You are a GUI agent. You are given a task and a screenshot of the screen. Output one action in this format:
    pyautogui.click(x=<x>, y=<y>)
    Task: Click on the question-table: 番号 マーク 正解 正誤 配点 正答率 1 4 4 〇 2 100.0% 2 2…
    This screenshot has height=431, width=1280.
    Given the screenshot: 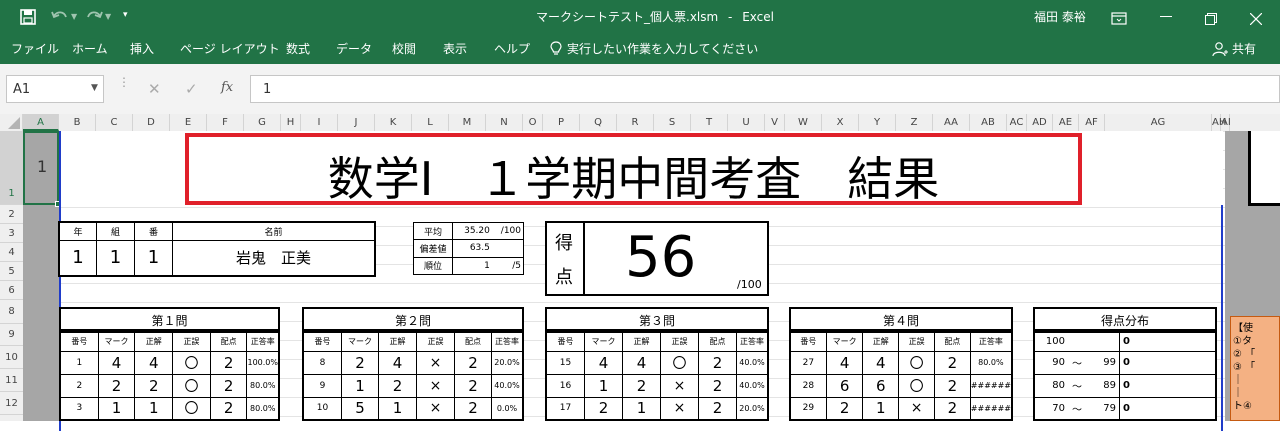 What is the action you would take?
    pyautogui.click(x=169, y=376)
    